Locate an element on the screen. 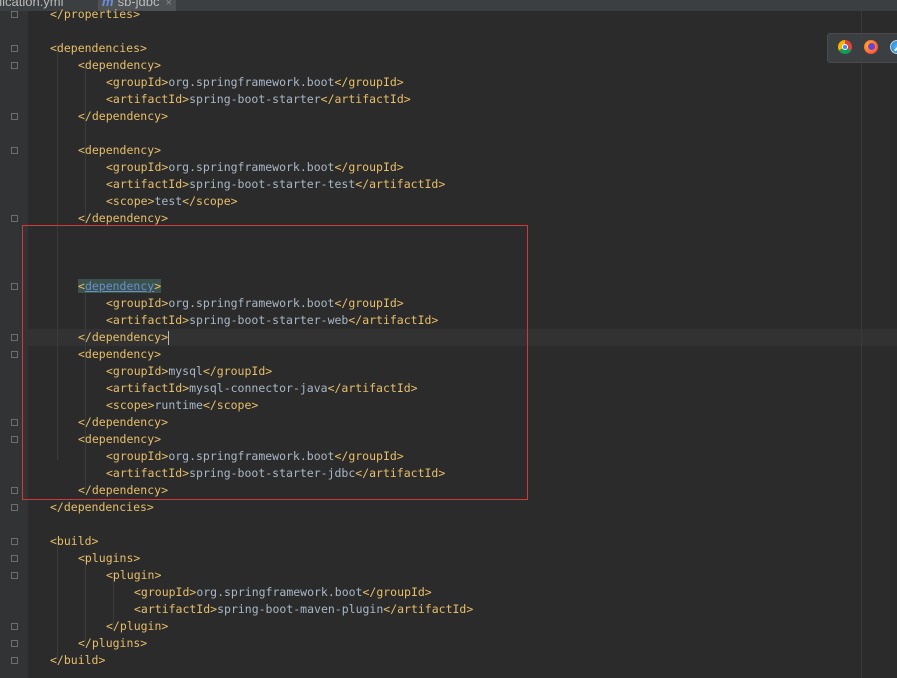 This screenshot has width=897, height=678. code-line: </build> is located at coordinates (77, 660).